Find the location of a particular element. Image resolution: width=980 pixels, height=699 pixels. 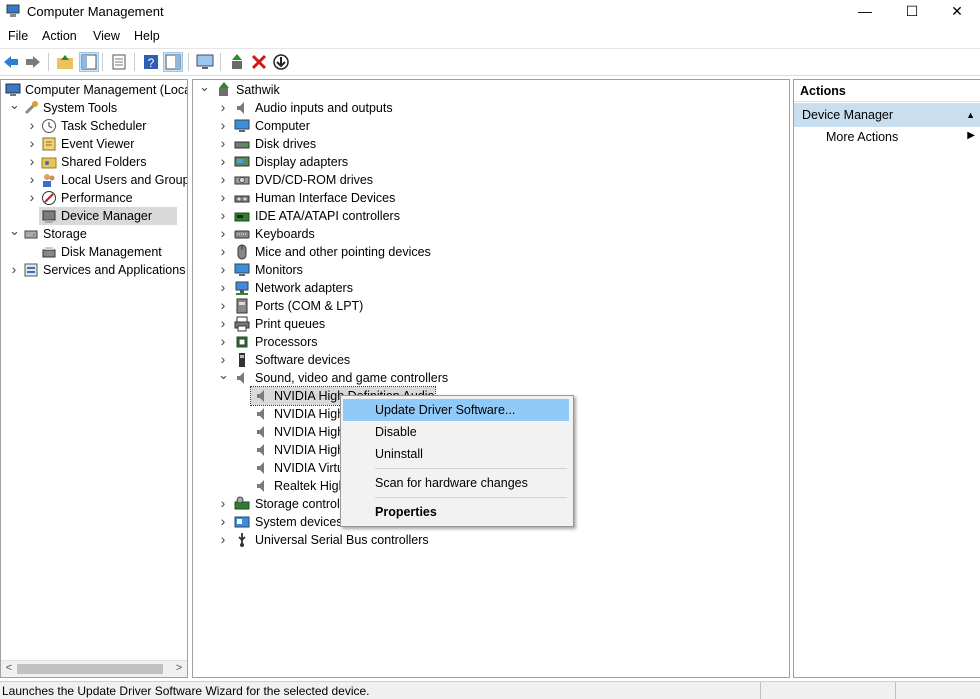

tree-item: › Local Users and Groups is located at coordinates (94, 180).